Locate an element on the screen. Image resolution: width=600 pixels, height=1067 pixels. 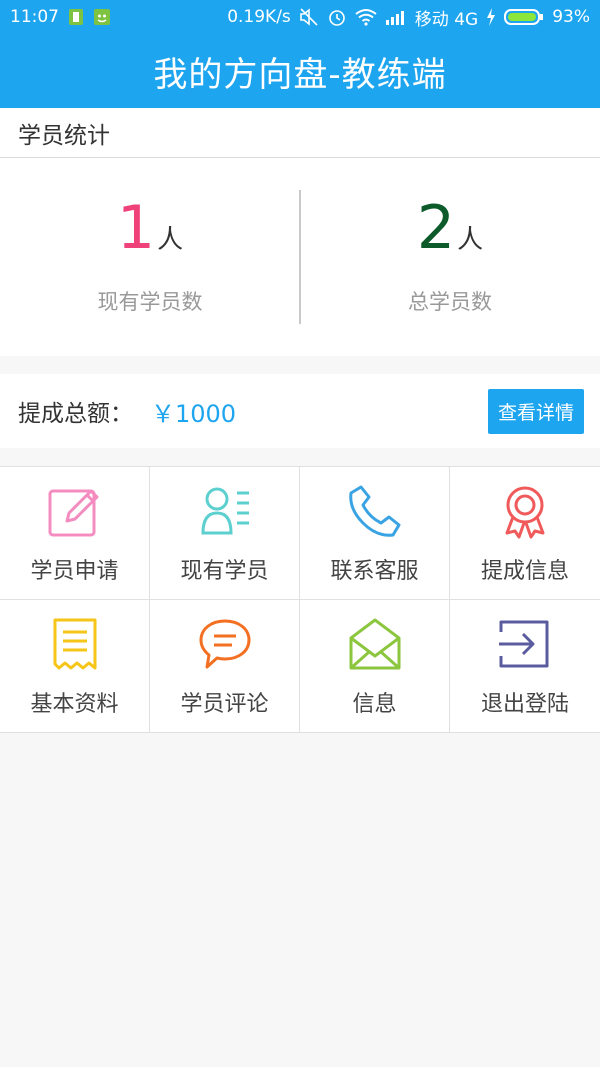
phone-icon is located at coordinates (375, 511).